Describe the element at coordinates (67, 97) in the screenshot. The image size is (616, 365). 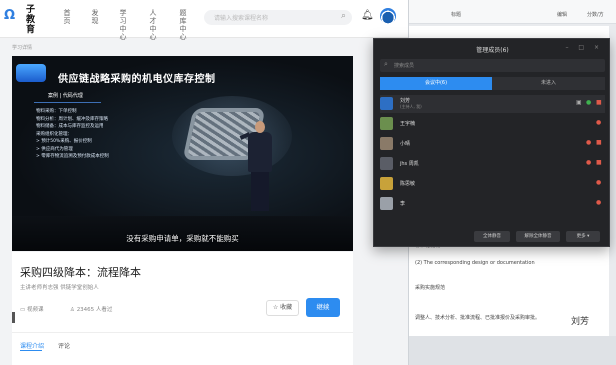
I see `video-slide-section: 案例 | 代码代理` at that location.